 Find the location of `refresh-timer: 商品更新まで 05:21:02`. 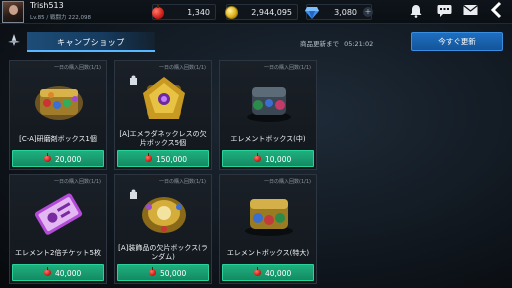

refresh-timer: 商品更新まで 05:21:02 is located at coordinates (336, 43).